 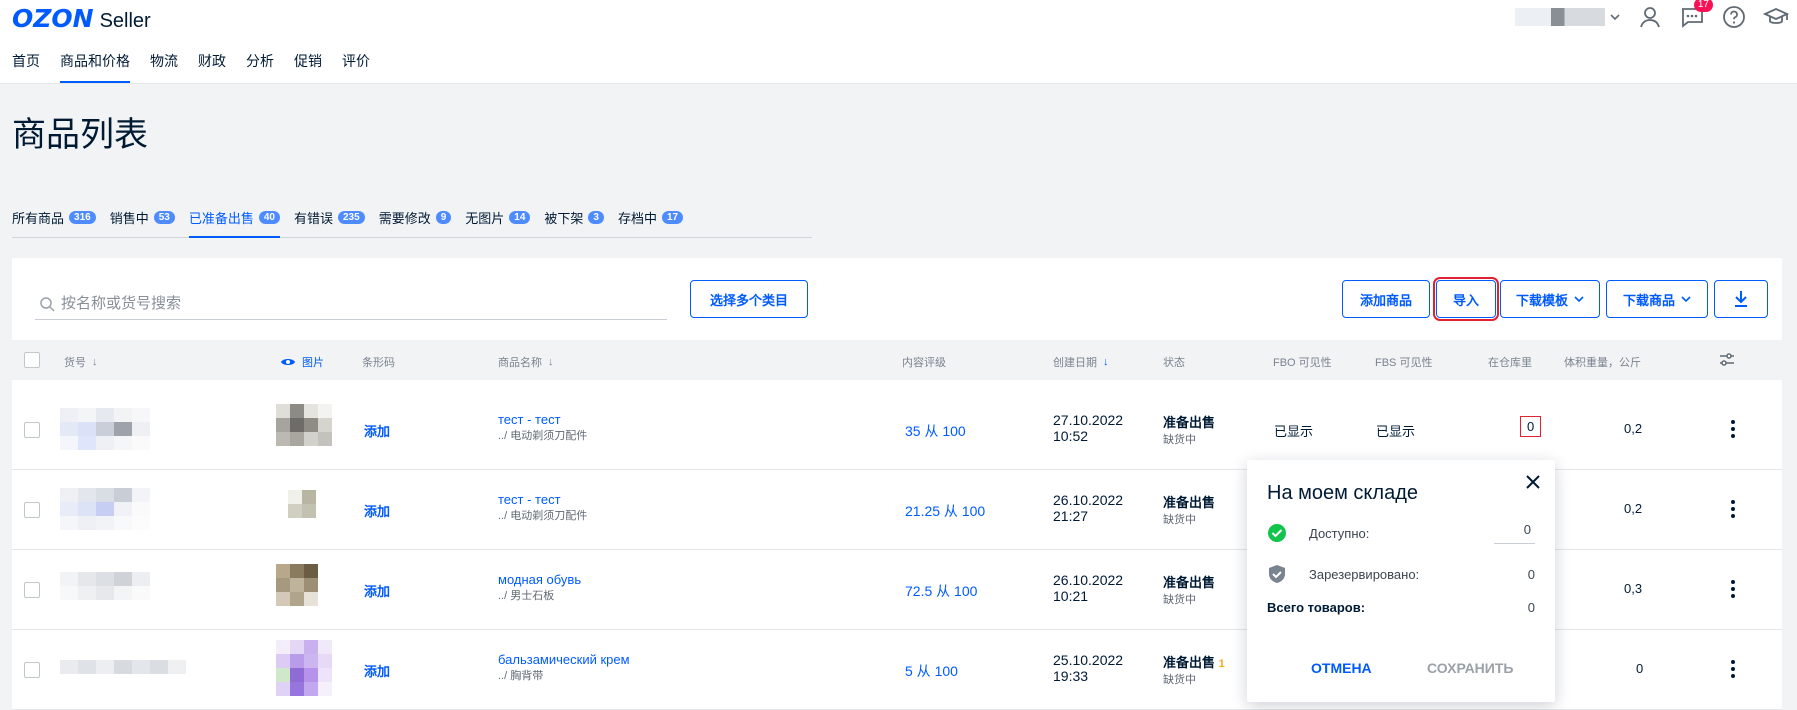 I want to click on col-image-label: 图片, so click(x=313, y=363).